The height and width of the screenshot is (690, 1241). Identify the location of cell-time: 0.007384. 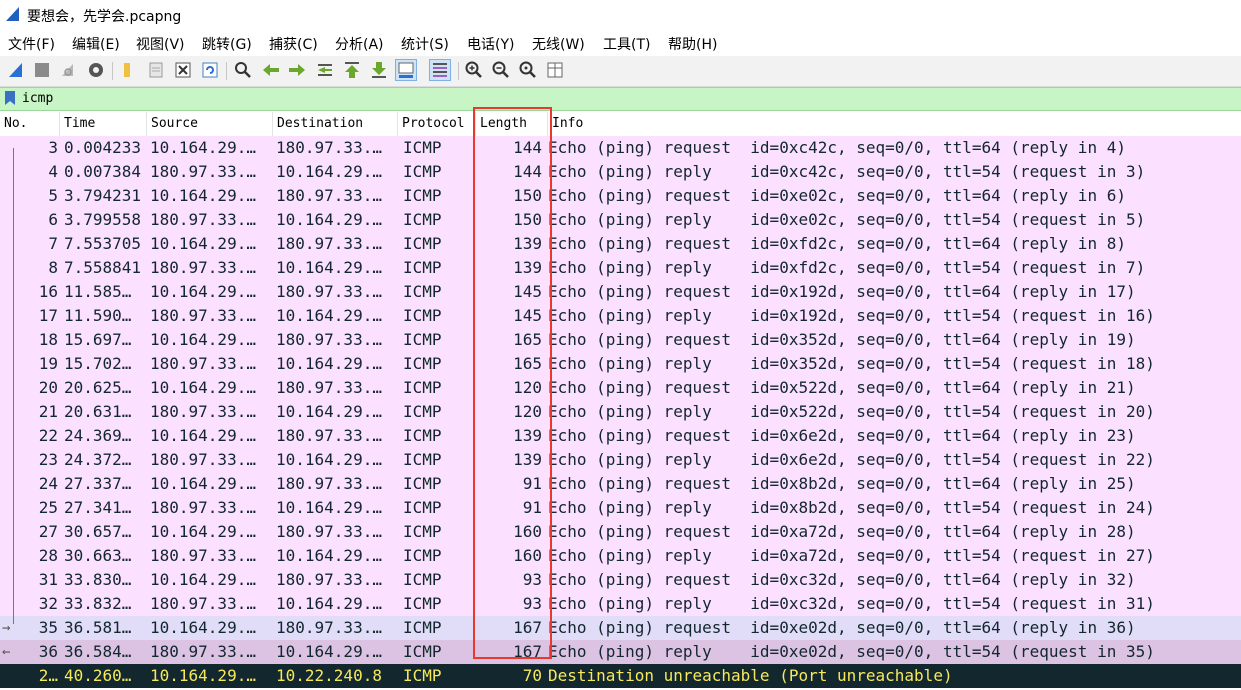
(103, 171).